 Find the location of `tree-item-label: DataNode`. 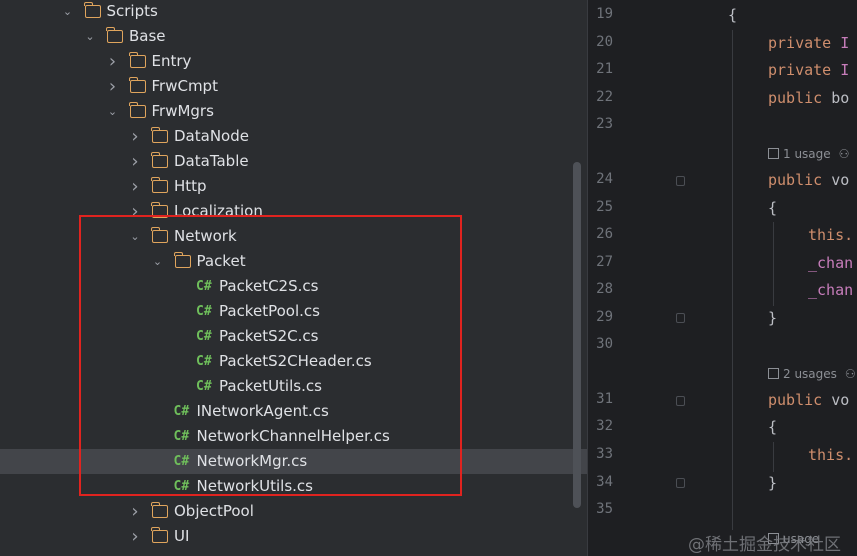

tree-item-label: DataNode is located at coordinates (211, 136).